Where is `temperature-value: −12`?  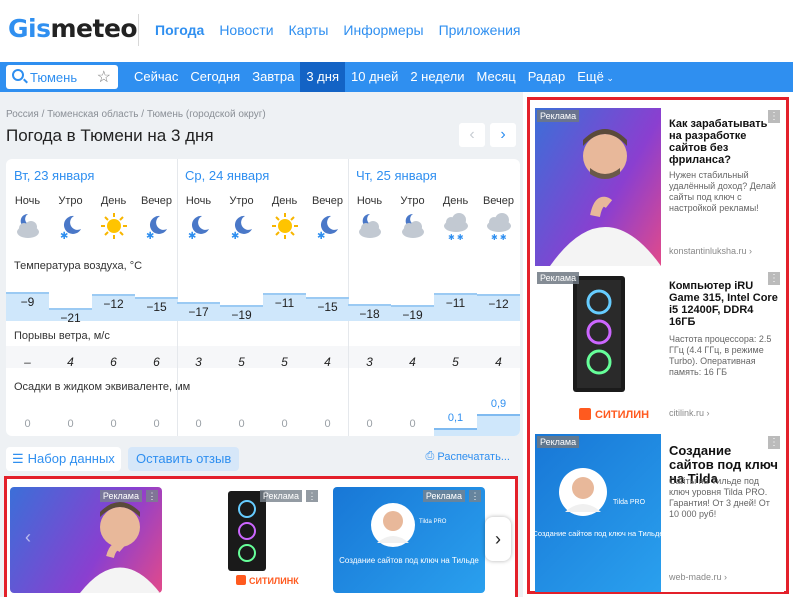
temperature-value: −12 is located at coordinates (498, 304).